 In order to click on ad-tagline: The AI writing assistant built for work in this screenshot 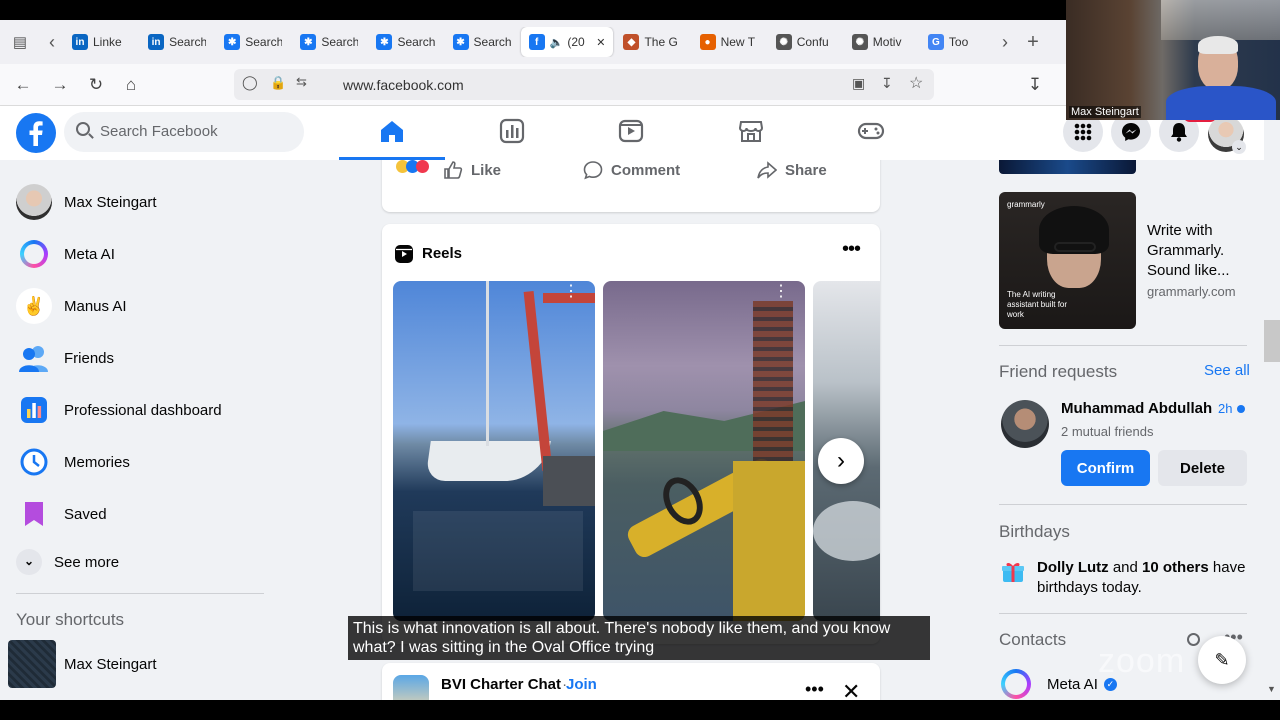, I will do `click(1037, 304)`.